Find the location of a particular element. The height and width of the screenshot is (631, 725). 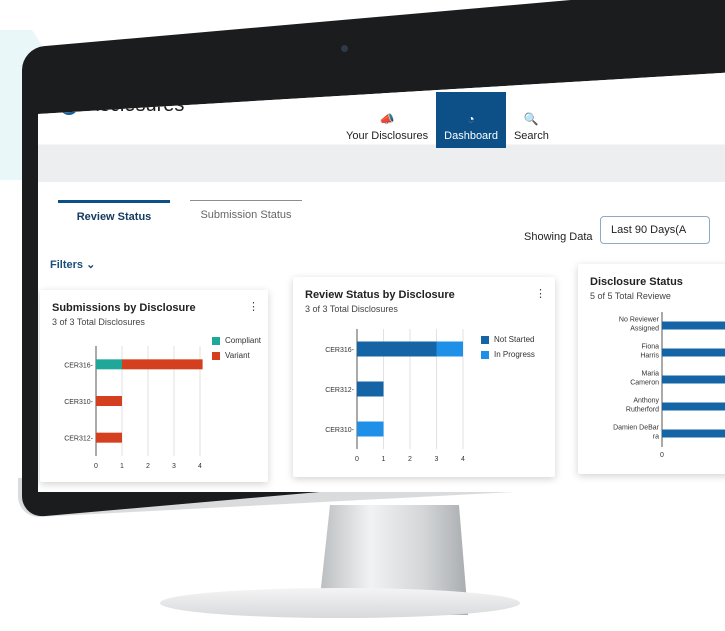

bar-compliant is located at coordinates (109, 364).